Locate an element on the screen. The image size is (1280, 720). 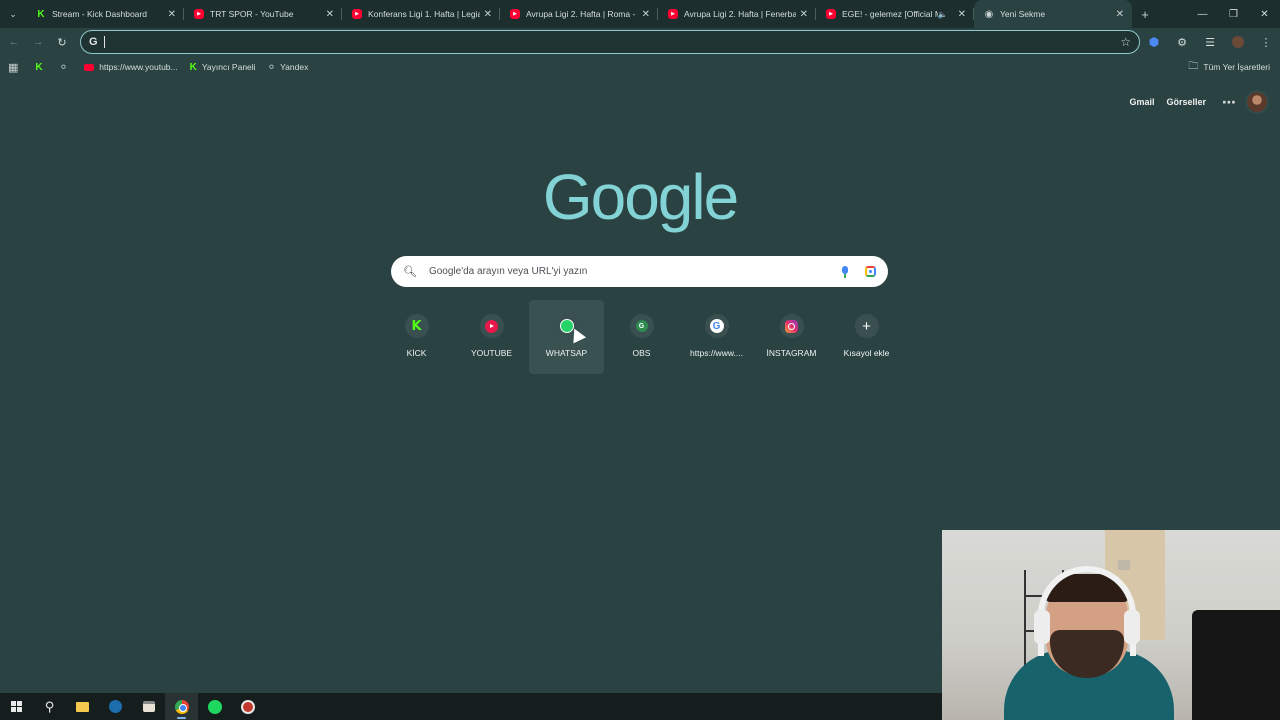
profile-avatar is located at coordinates (1238, 42).